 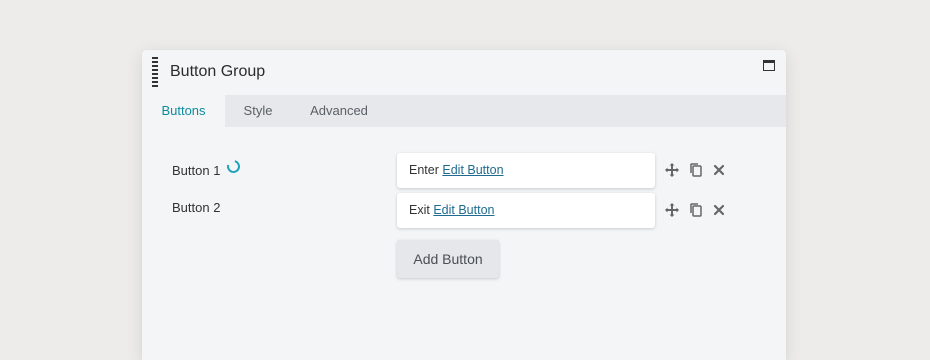 I want to click on button-2-field: Exit Edit Button, so click(x=526, y=210).